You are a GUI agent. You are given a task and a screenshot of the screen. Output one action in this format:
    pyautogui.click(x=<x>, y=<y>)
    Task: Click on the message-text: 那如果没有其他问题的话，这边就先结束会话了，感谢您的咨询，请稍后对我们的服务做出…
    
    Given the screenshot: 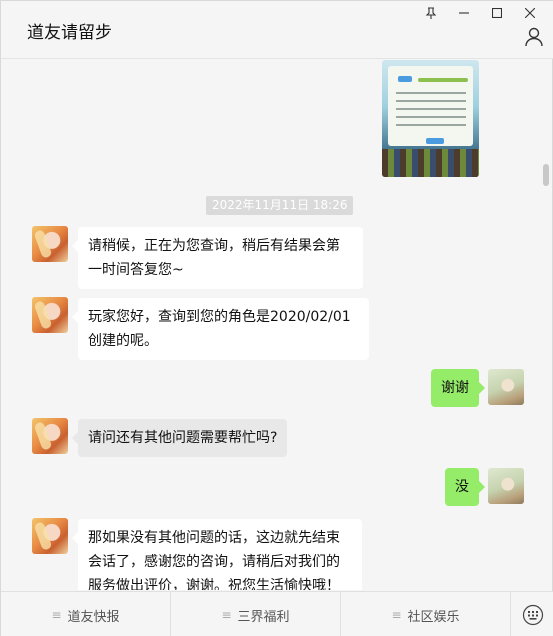 What is the action you would take?
    pyautogui.click(x=214, y=560)
    